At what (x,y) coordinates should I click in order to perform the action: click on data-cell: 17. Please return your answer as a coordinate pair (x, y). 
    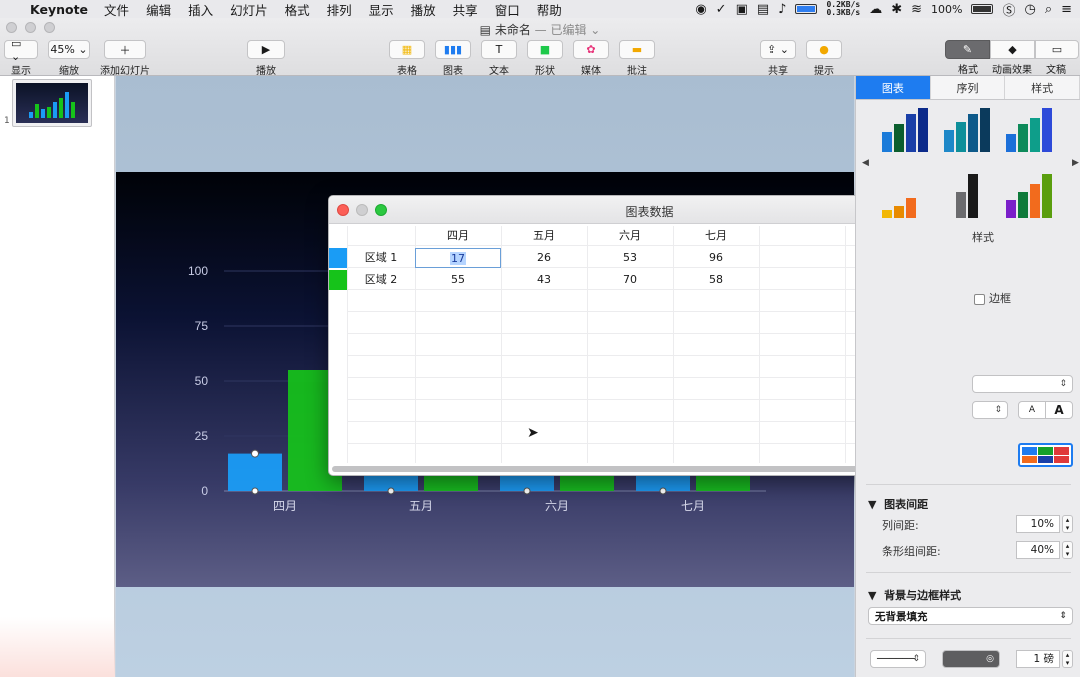
    Looking at the image, I should click on (458, 258).